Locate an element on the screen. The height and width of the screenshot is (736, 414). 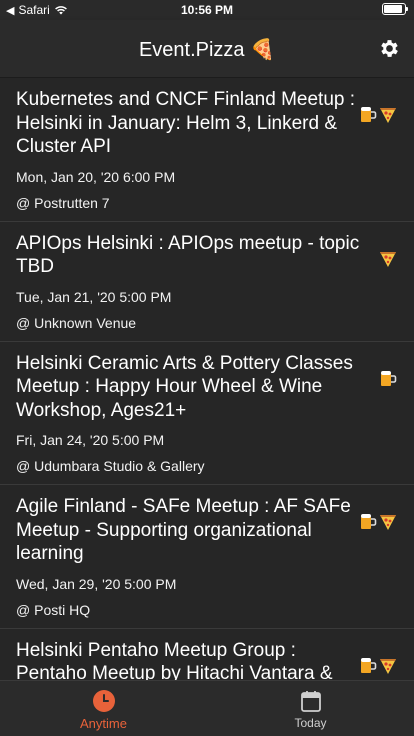
event-venue: @ Postrutten 7 is located at coordinates (63, 202).